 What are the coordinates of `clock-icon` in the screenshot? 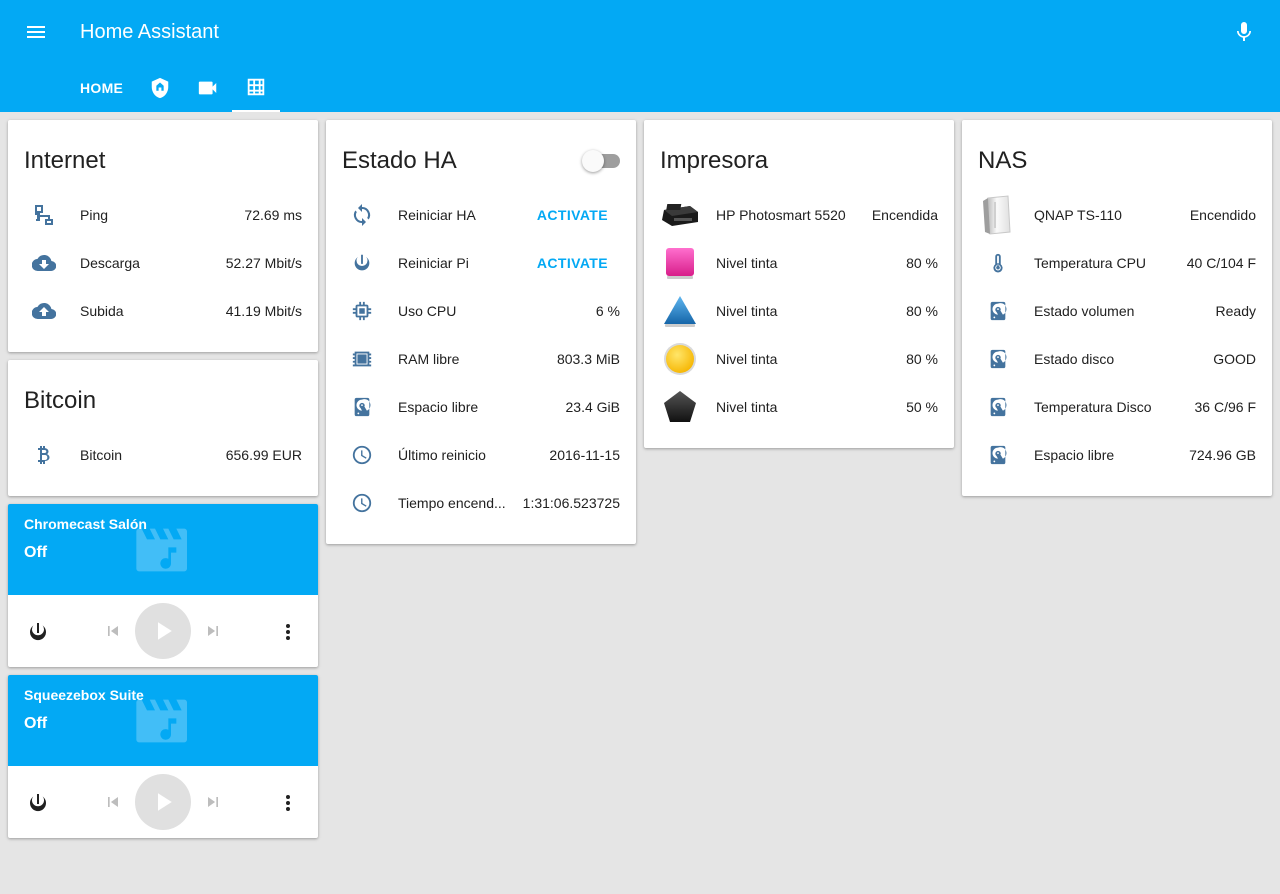 It's located at (362, 455).